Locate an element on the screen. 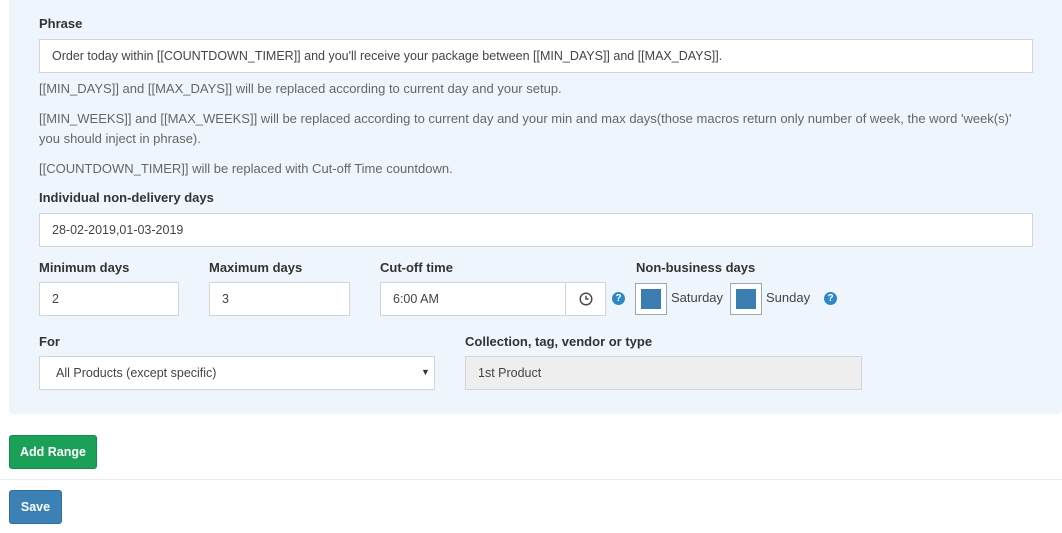 This screenshot has height=533, width=1062. help-min-max-weeks-cont: you should inject in phrase). is located at coordinates (120, 138).